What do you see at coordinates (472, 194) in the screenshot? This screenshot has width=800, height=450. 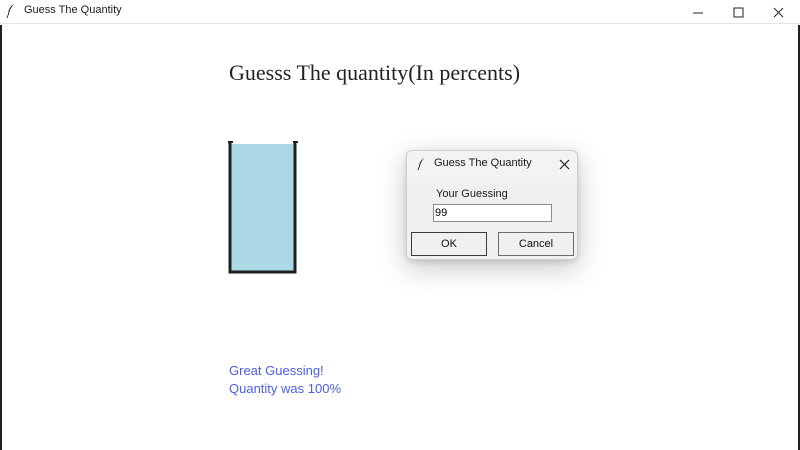 I see `guess-label: Your Guessing` at bounding box center [472, 194].